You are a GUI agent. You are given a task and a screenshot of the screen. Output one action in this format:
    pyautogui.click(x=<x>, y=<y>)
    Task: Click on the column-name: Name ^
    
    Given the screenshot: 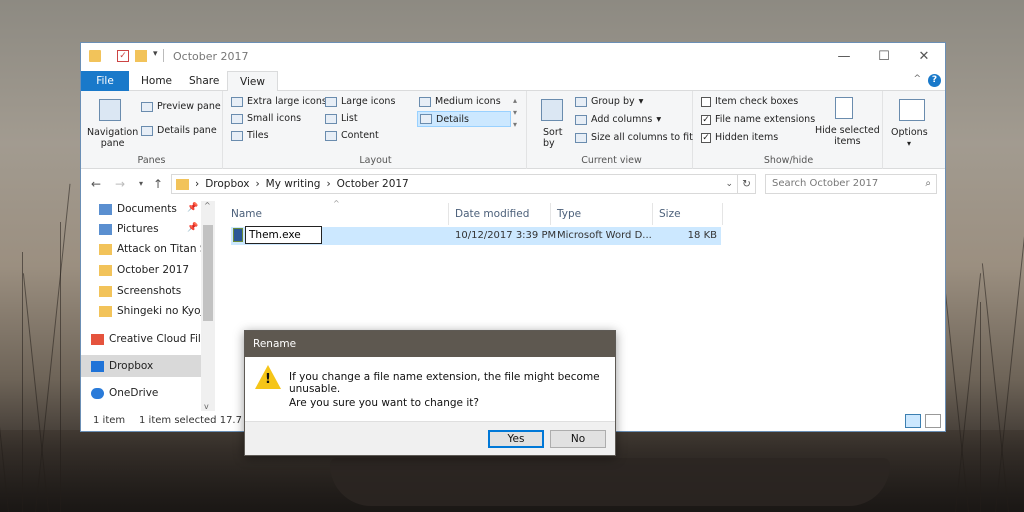 What is the action you would take?
    pyautogui.click(x=337, y=212)
    